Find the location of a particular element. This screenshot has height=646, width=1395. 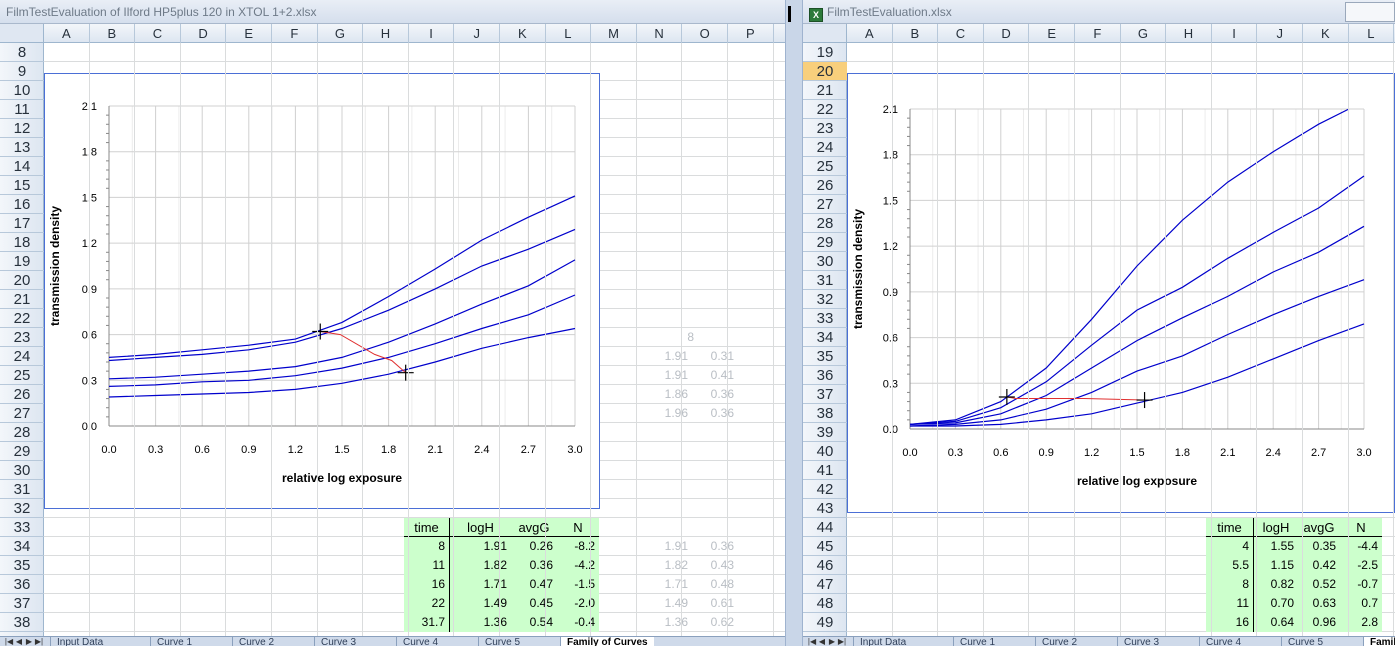

row-header: 17 is located at coordinates (22, 223).